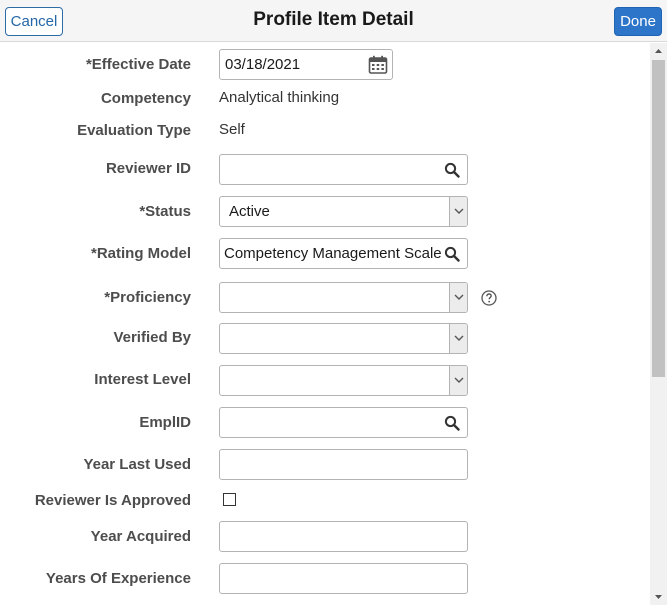  I want to click on interest-level-select, so click(343, 380).